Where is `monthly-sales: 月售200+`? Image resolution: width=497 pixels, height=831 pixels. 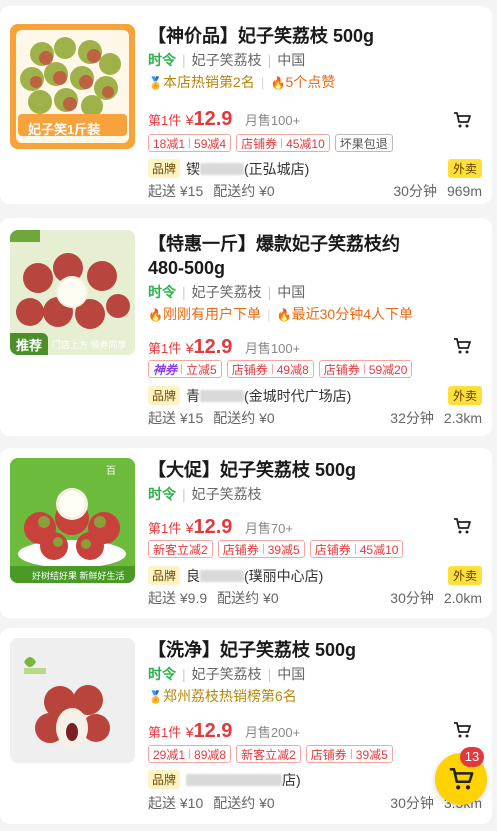
monthly-sales: 月售200+ is located at coordinates (272, 732).